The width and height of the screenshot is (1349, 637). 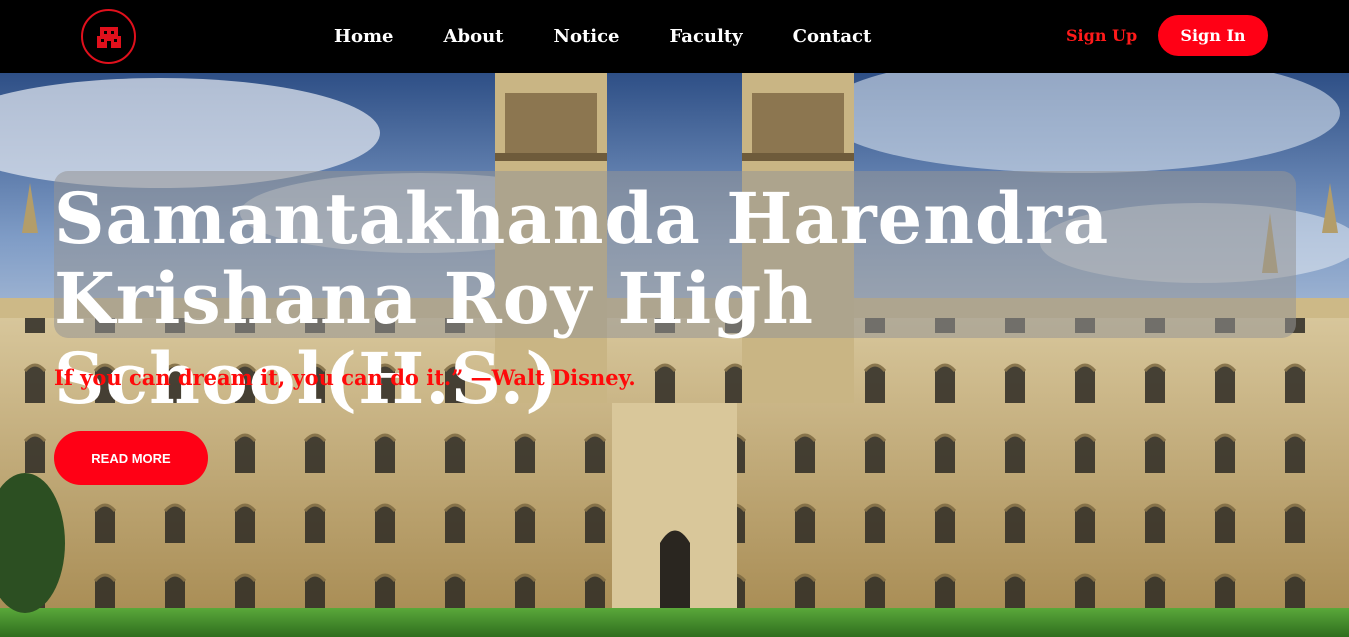 I want to click on main-nav: Home About Notice Faculty Contact, so click(x=602, y=36).